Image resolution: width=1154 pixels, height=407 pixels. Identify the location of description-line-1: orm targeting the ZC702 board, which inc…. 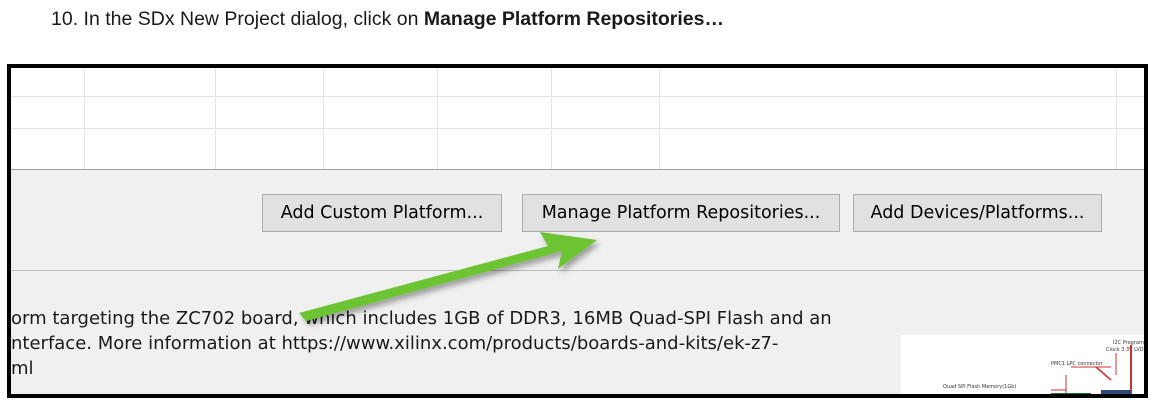
(421, 318).